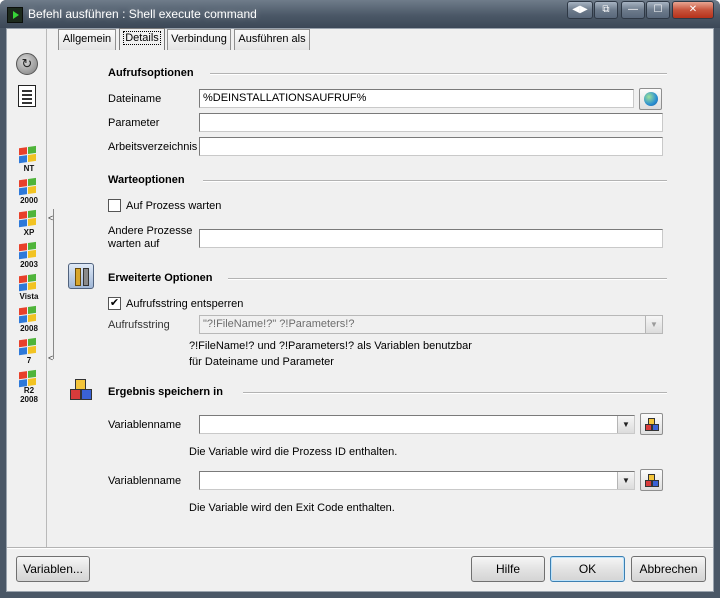 The image size is (720, 598). Describe the element at coordinates (508, 569) in the screenshot. I see `hilfe-button: Hilfe` at that location.